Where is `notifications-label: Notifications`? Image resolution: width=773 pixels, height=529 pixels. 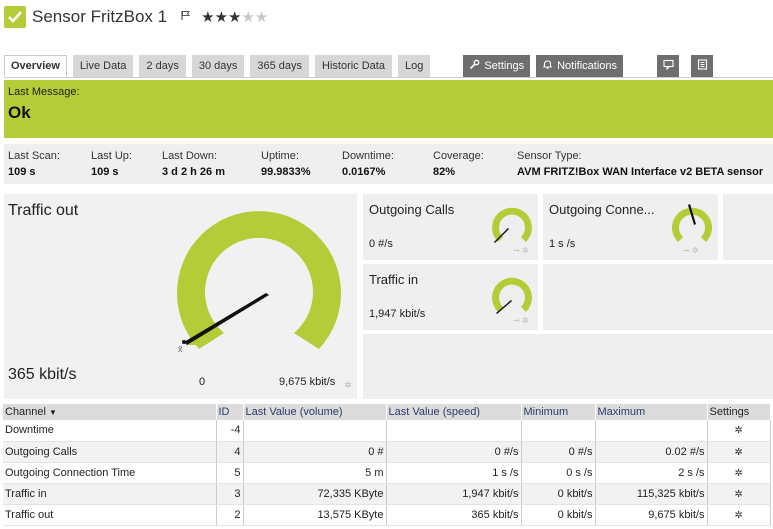
notifications-label: Notifications is located at coordinates (587, 66).